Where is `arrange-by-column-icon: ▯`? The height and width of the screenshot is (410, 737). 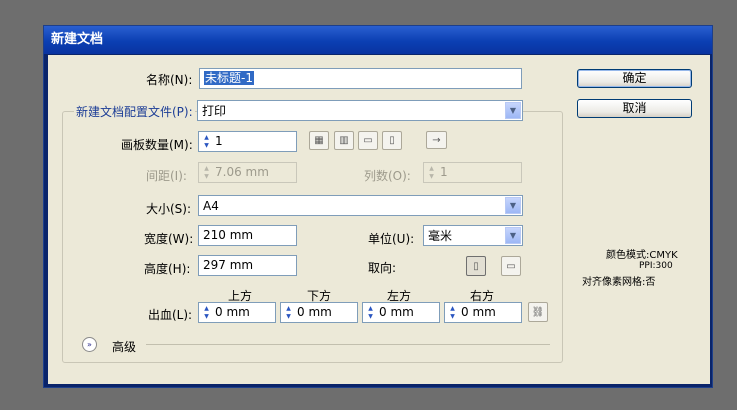 arrange-by-column-icon: ▯ is located at coordinates (392, 140).